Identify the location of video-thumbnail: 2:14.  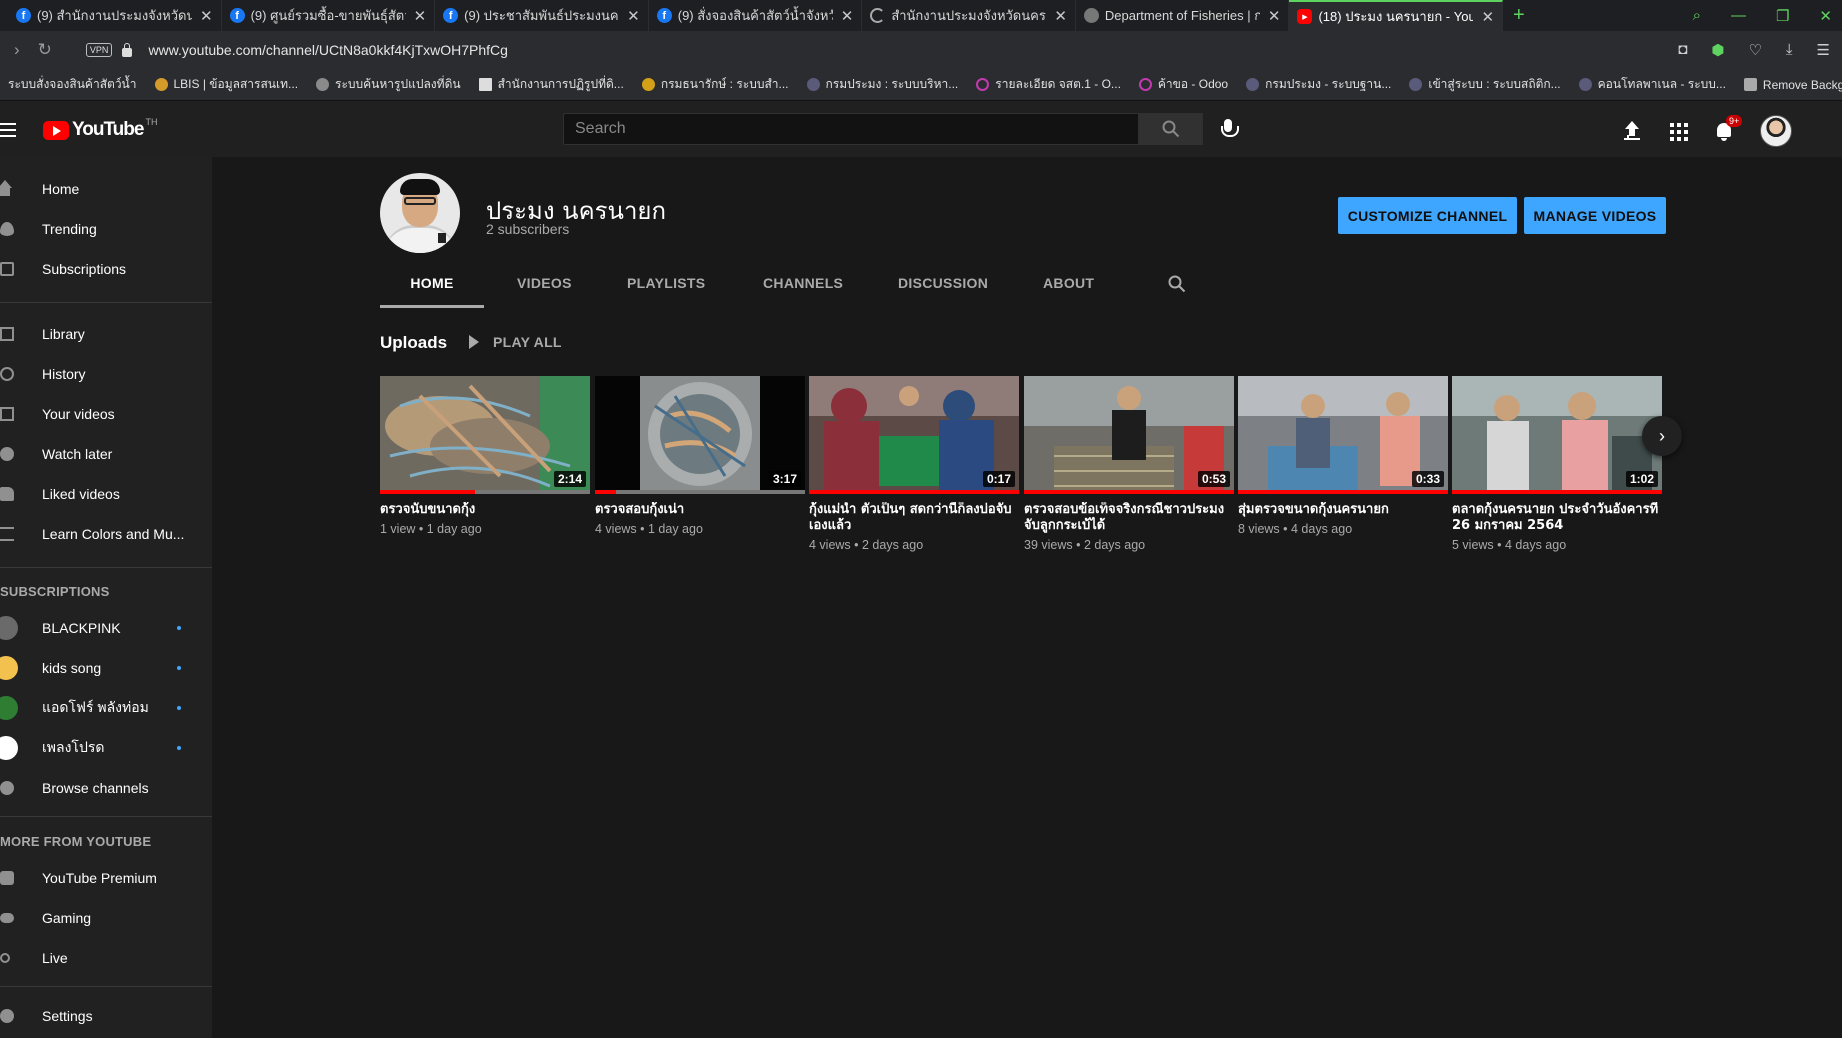
(485, 435).